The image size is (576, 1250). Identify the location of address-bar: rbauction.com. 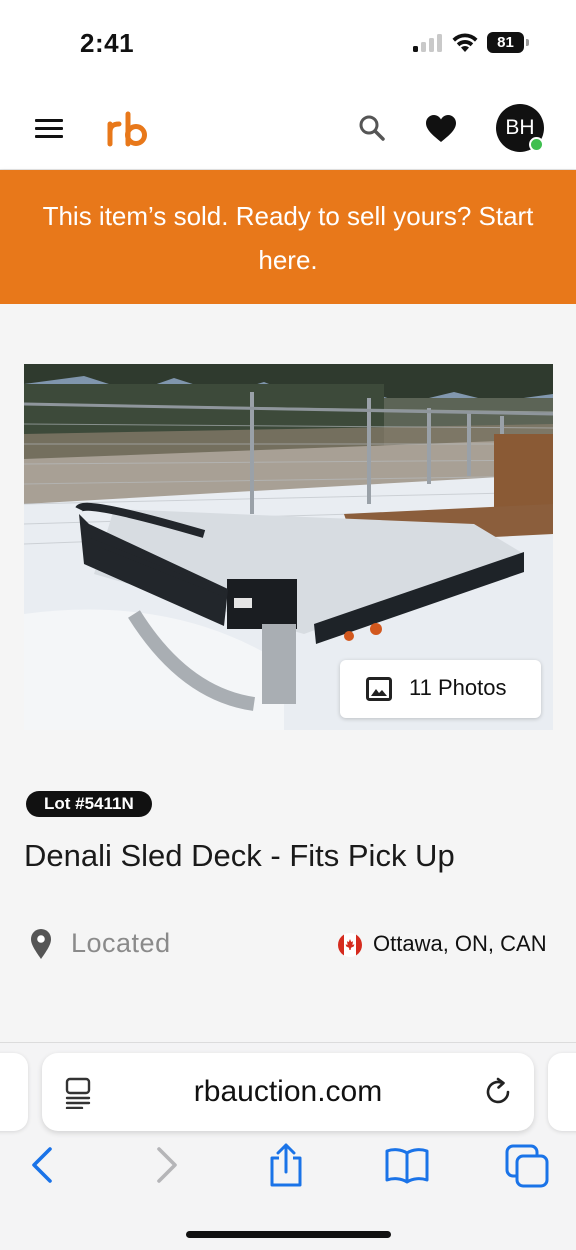
(288, 1092).